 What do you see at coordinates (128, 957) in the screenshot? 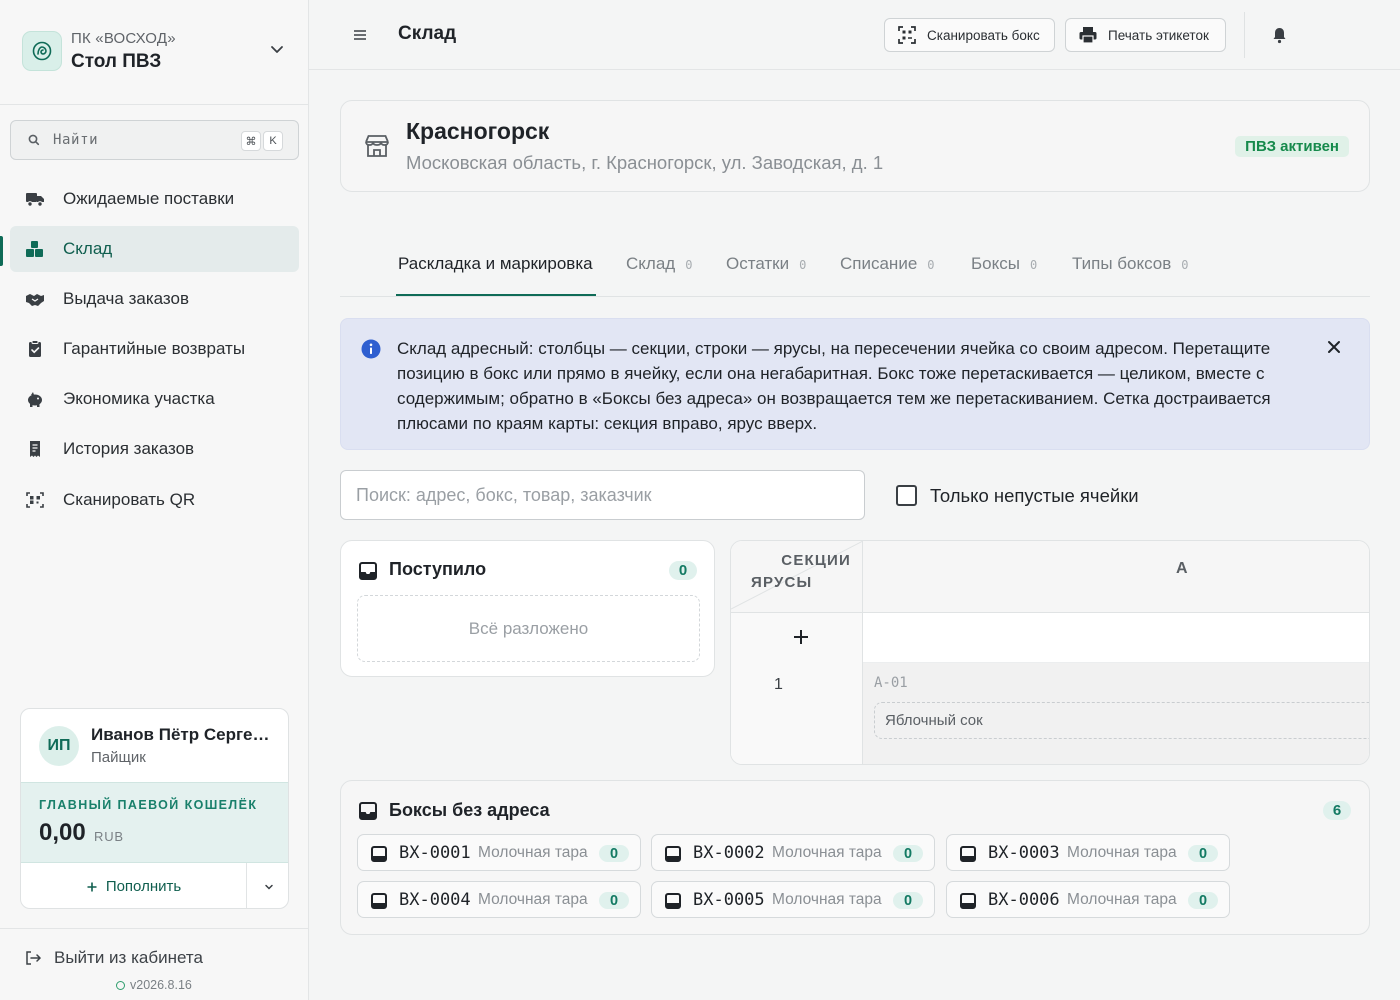
I see `logout-label: Выйти из кабинета` at bounding box center [128, 957].